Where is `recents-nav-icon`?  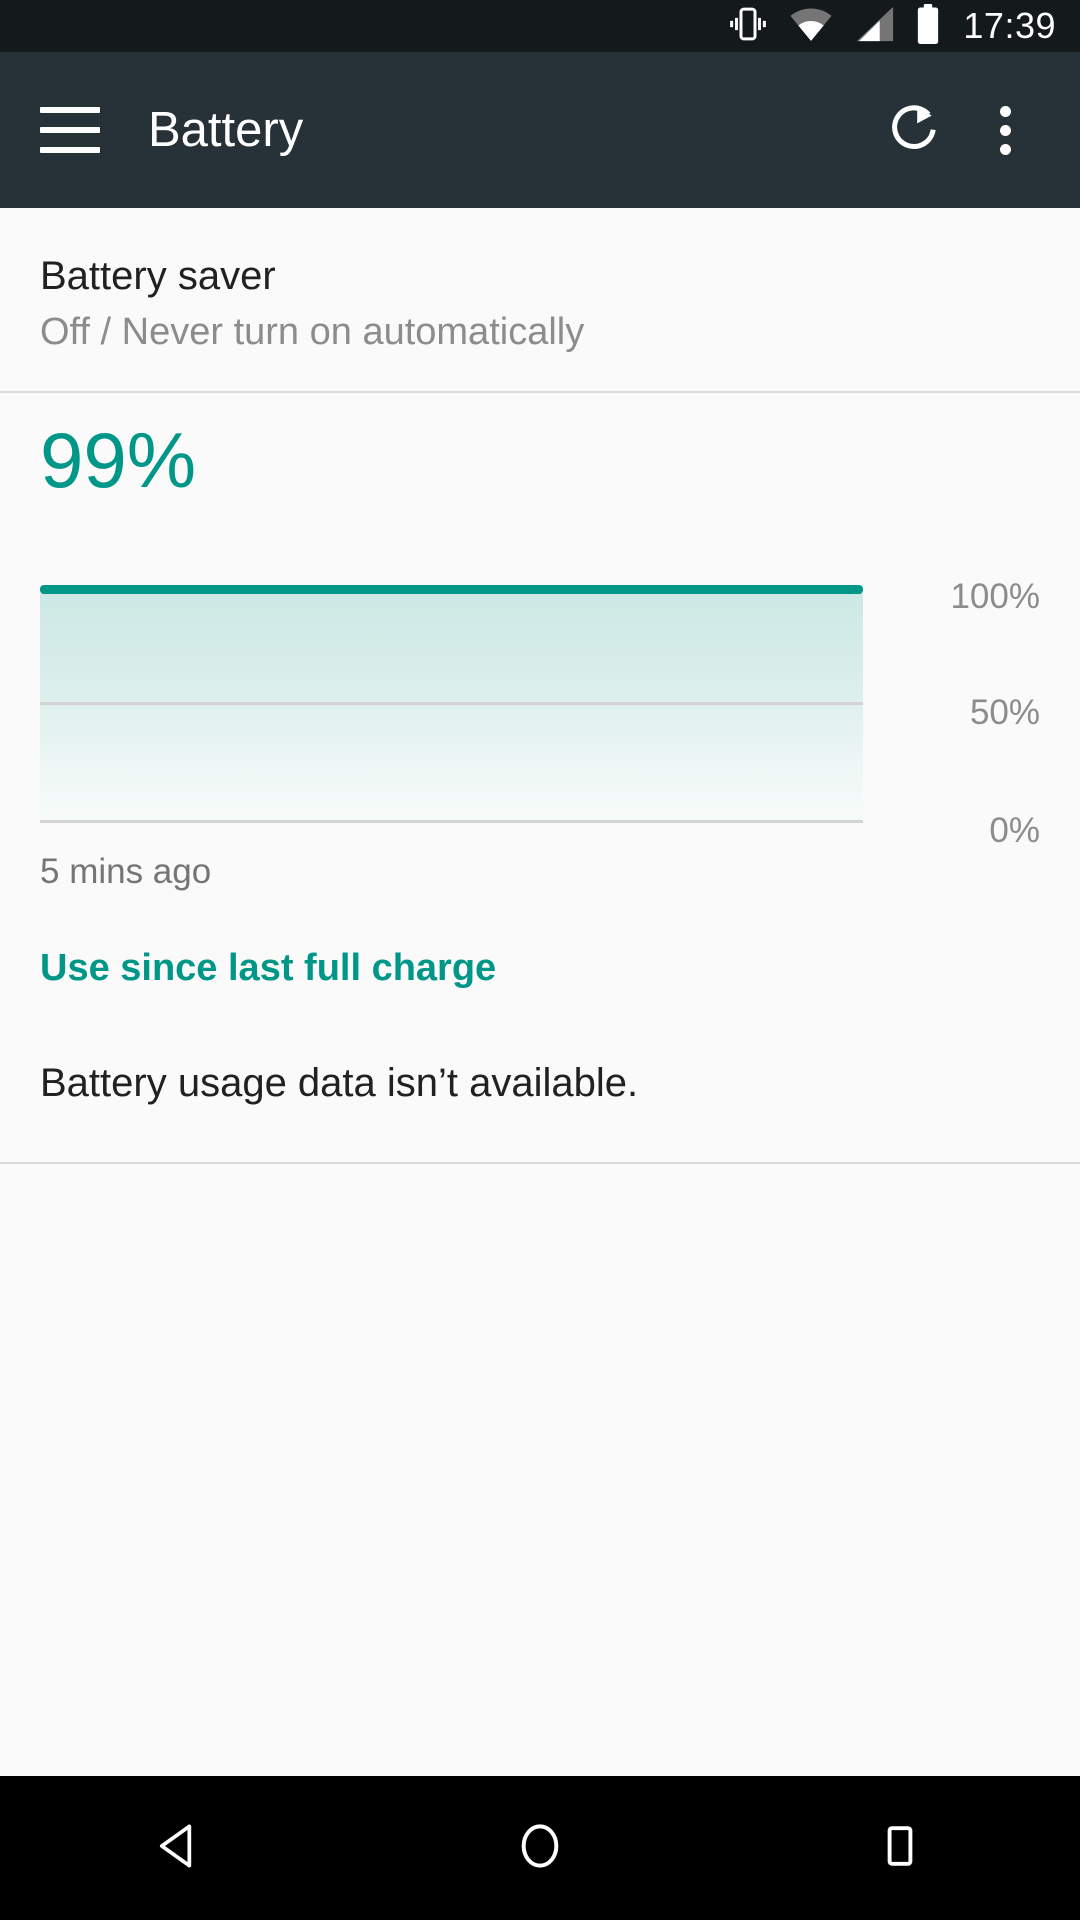
recents-nav-icon is located at coordinates (900, 1848).